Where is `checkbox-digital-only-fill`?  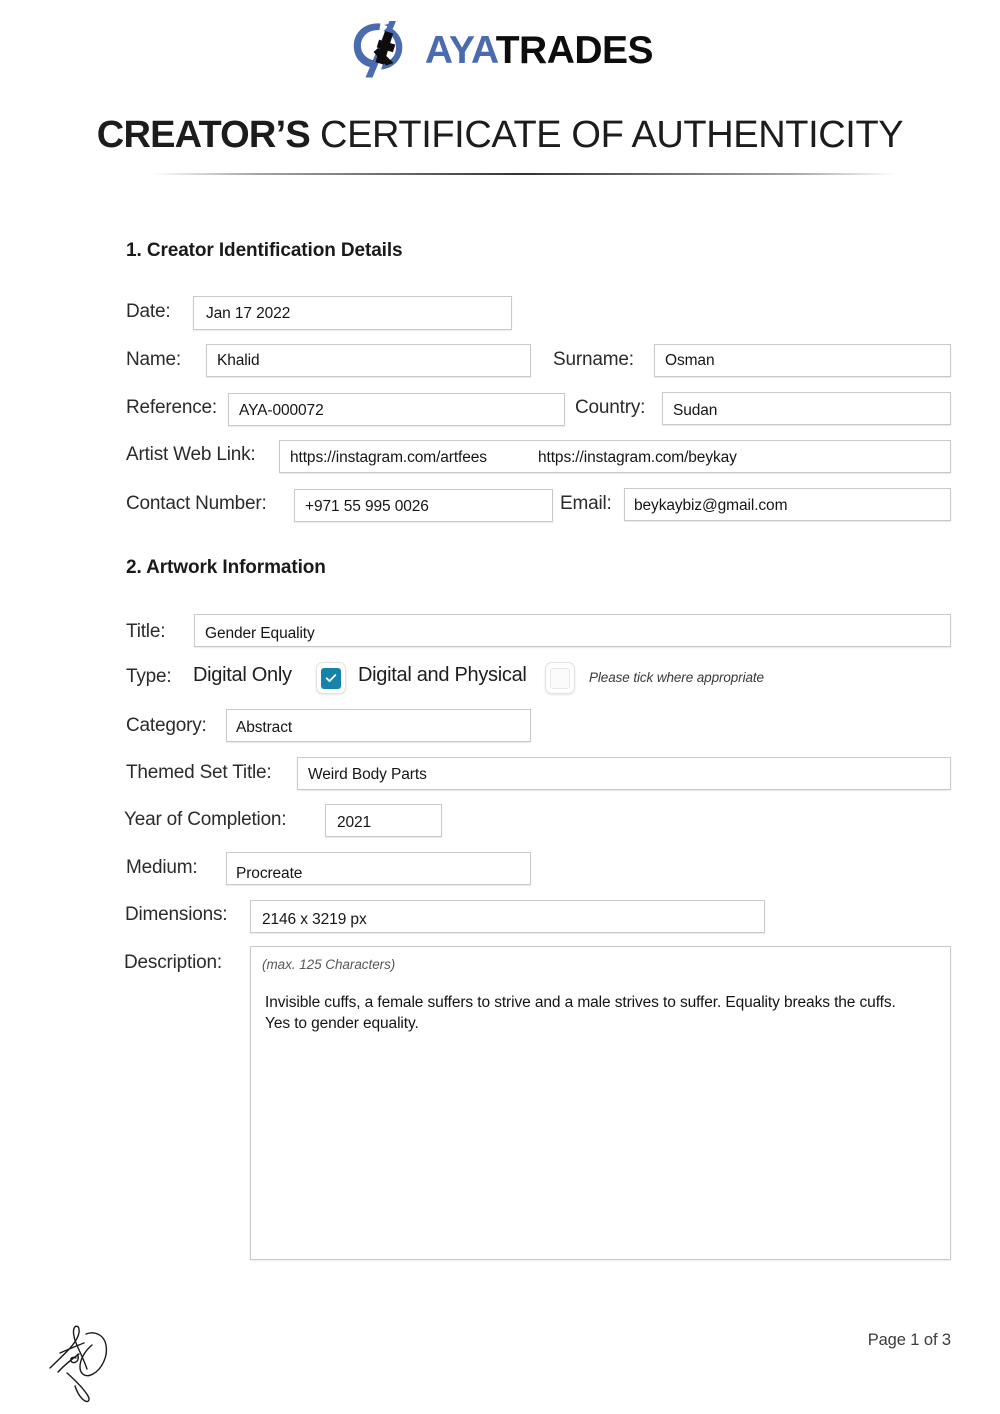 checkbox-digital-only-fill is located at coordinates (331, 678).